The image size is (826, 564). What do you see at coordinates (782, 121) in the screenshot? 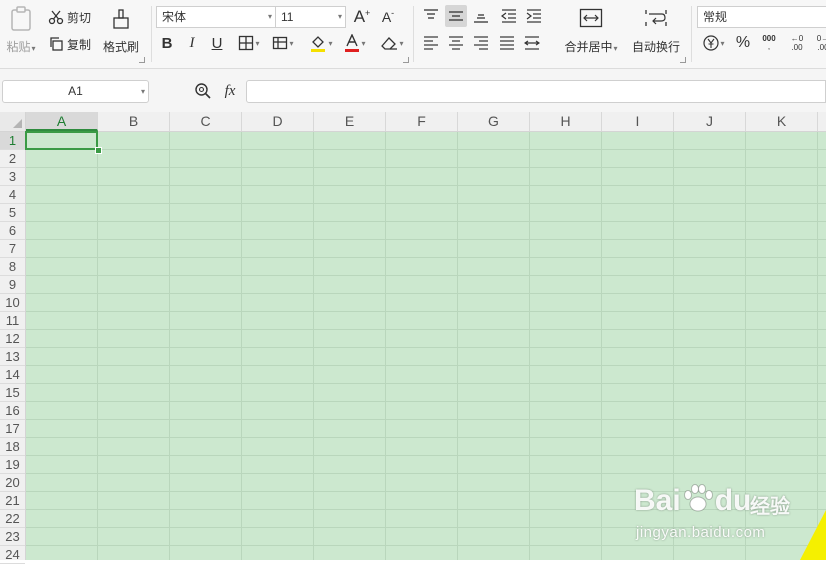
I see `column-header: K` at bounding box center [782, 121].